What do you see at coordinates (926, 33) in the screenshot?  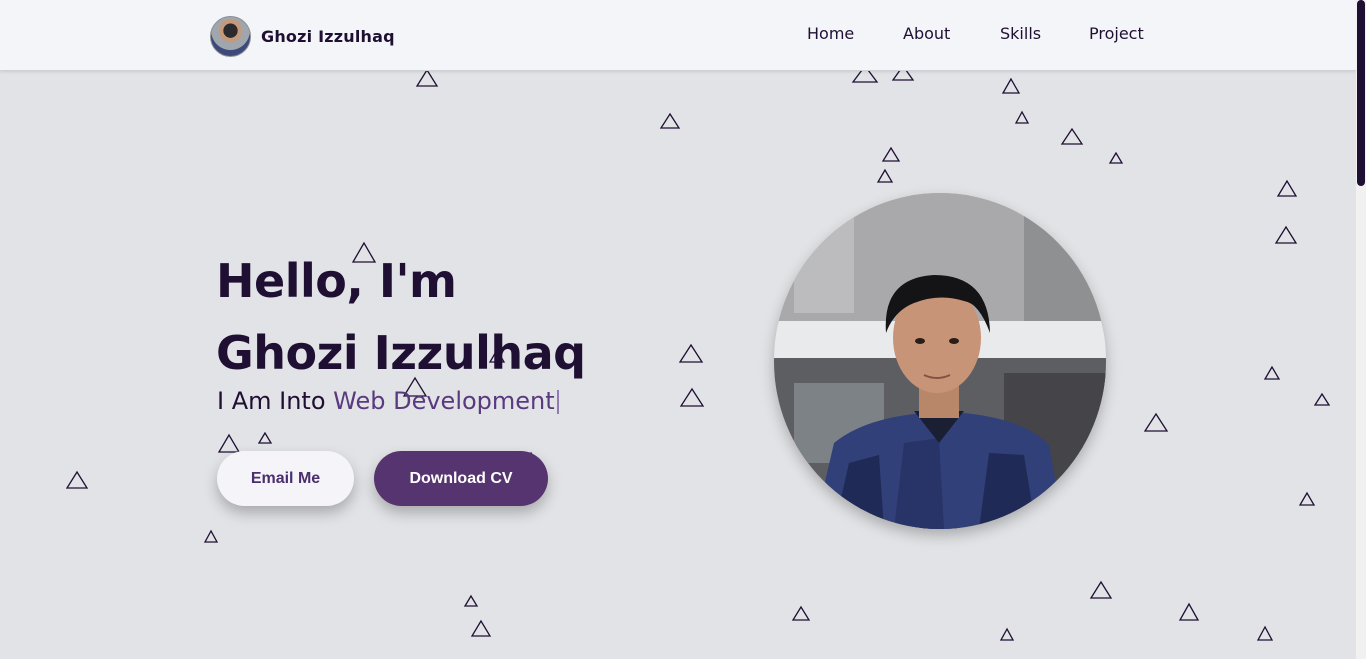 I see `nav-about-link: About` at bounding box center [926, 33].